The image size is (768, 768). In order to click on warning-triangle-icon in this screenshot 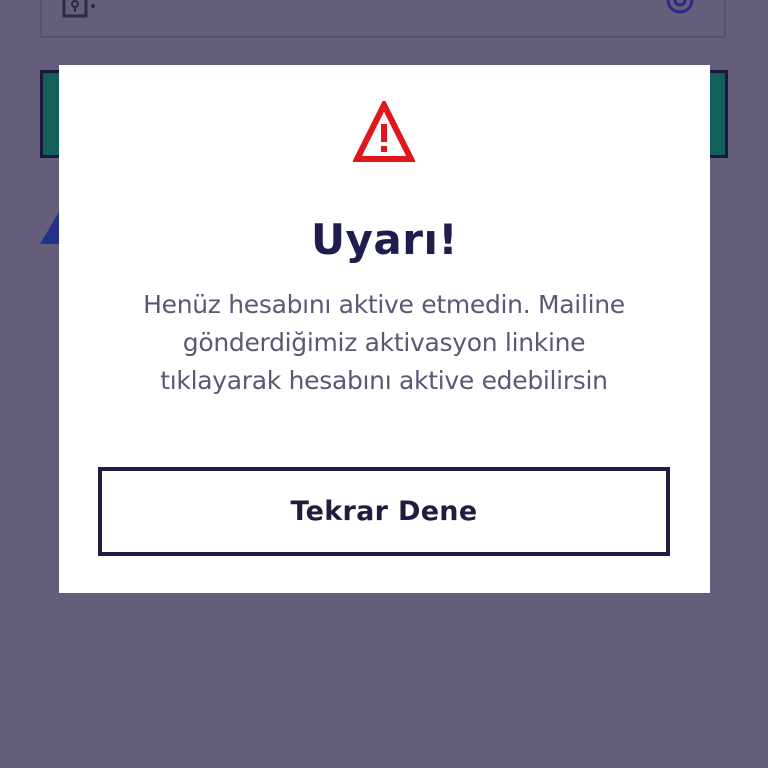, I will do `click(384, 131)`.